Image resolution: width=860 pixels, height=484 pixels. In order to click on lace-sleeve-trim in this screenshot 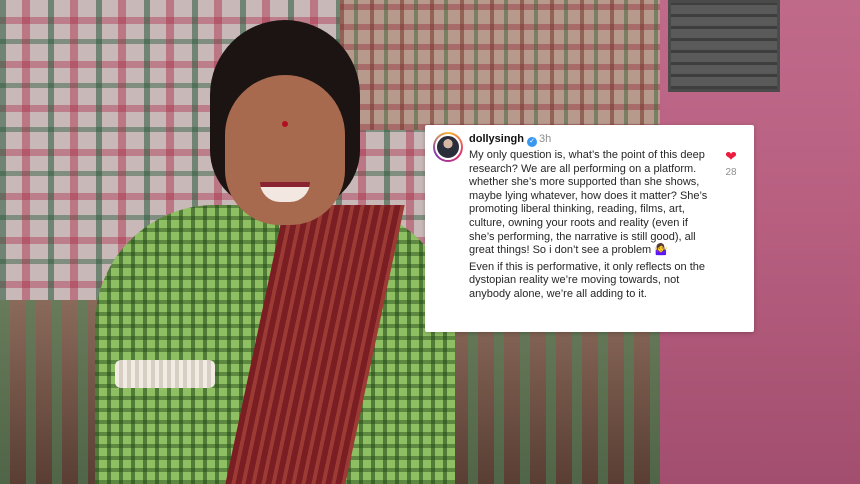, I will do `click(165, 374)`.